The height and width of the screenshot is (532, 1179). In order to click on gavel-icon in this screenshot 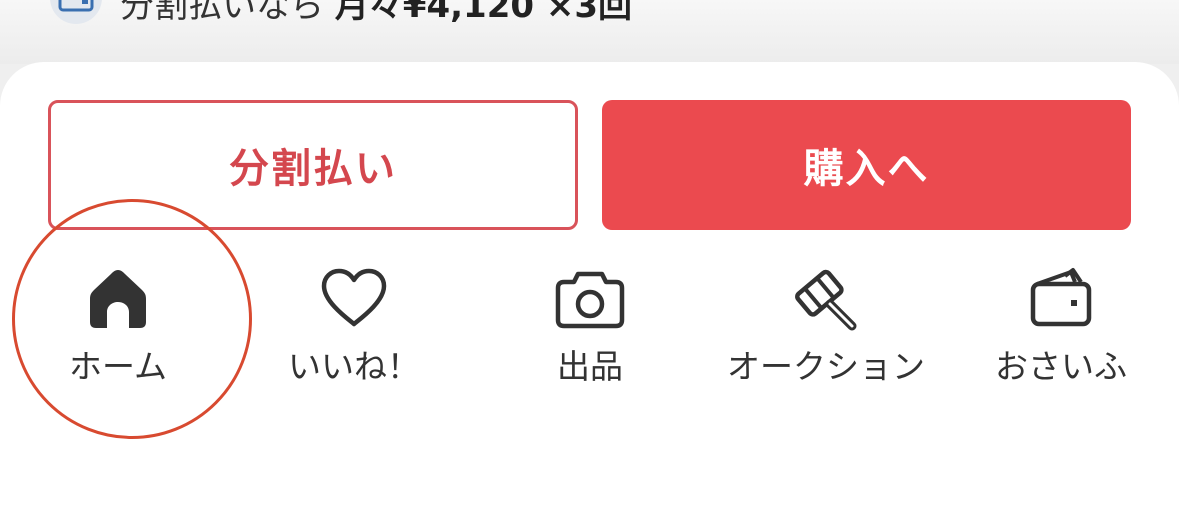, I will do `click(826, 300)`.